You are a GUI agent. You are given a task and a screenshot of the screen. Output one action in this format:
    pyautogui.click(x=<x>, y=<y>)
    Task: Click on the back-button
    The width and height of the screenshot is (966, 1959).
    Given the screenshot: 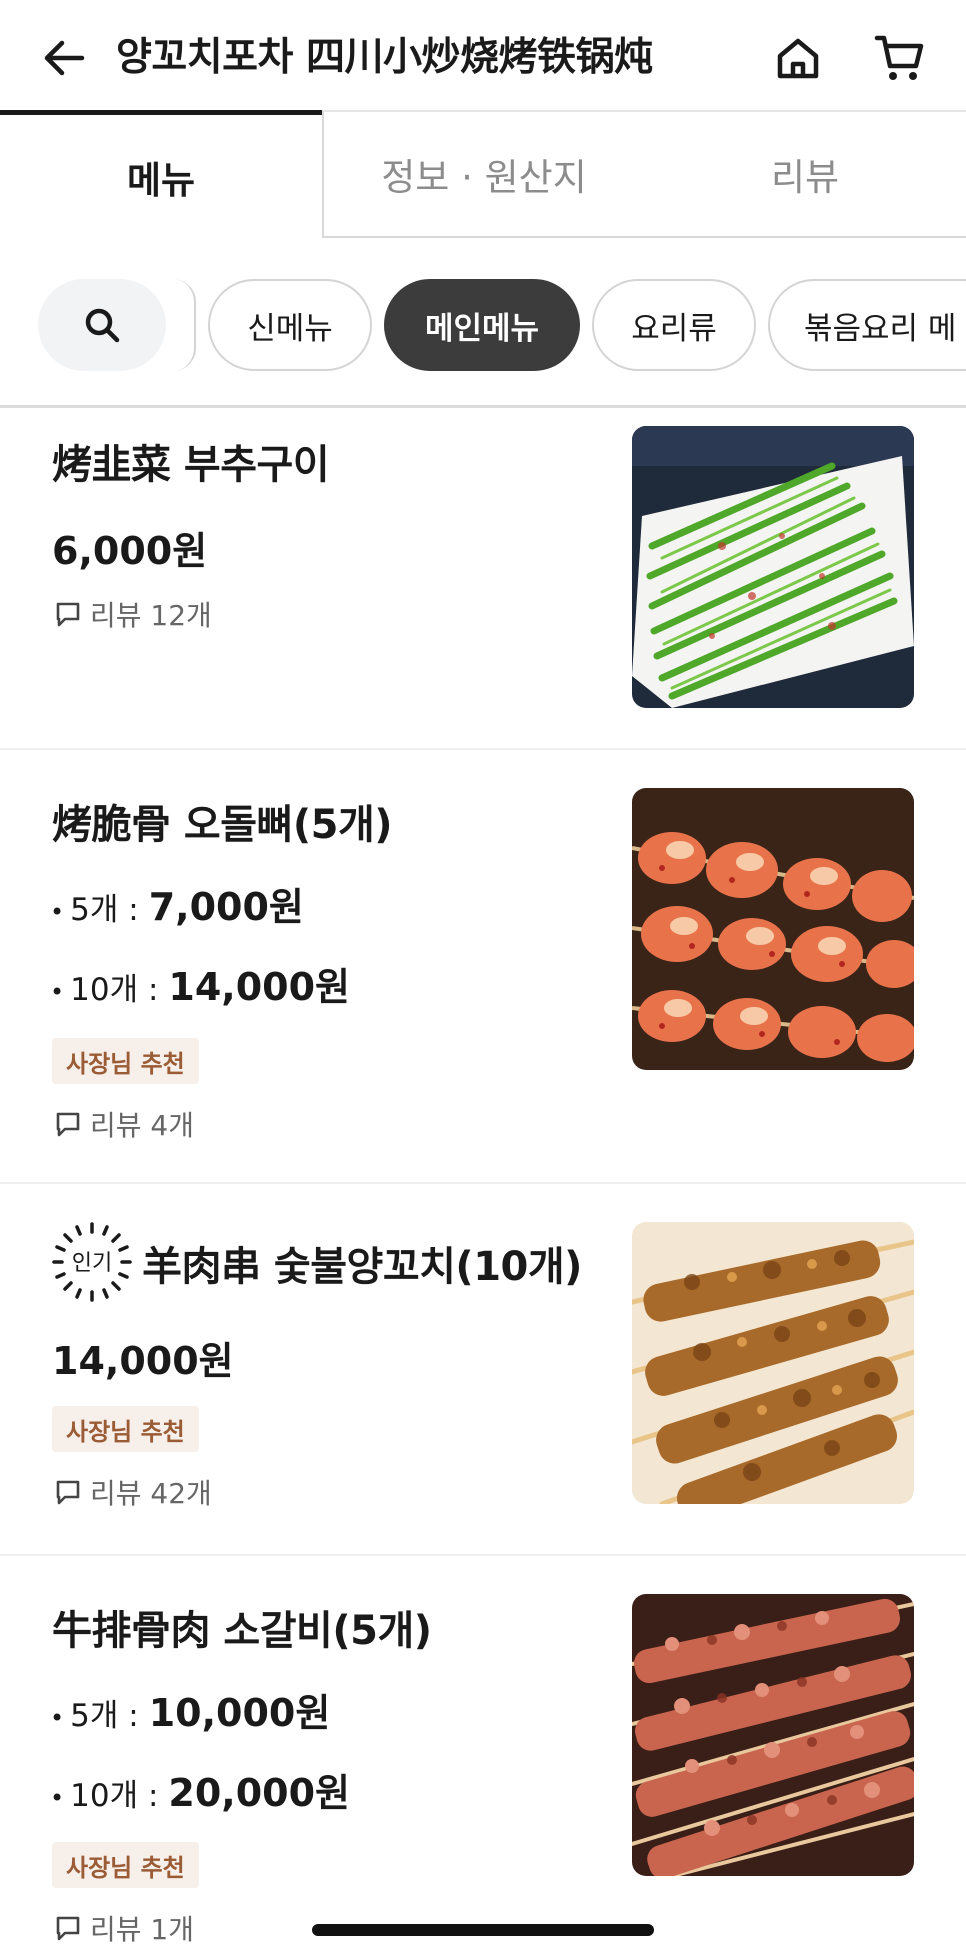 What is the action you would take?
    pyautogui.click(x=64, y=58)
    